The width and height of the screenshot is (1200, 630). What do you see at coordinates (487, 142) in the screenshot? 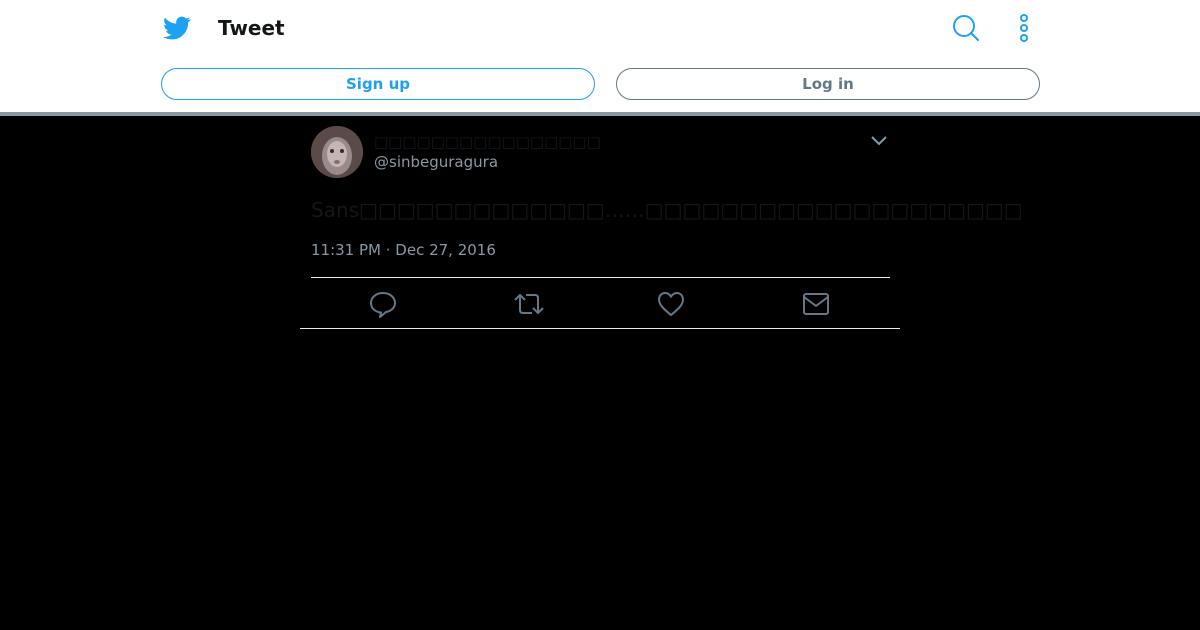
I see `display-name: □□□□□□□□□□□□□□□□` at bounding box center [487, 142].